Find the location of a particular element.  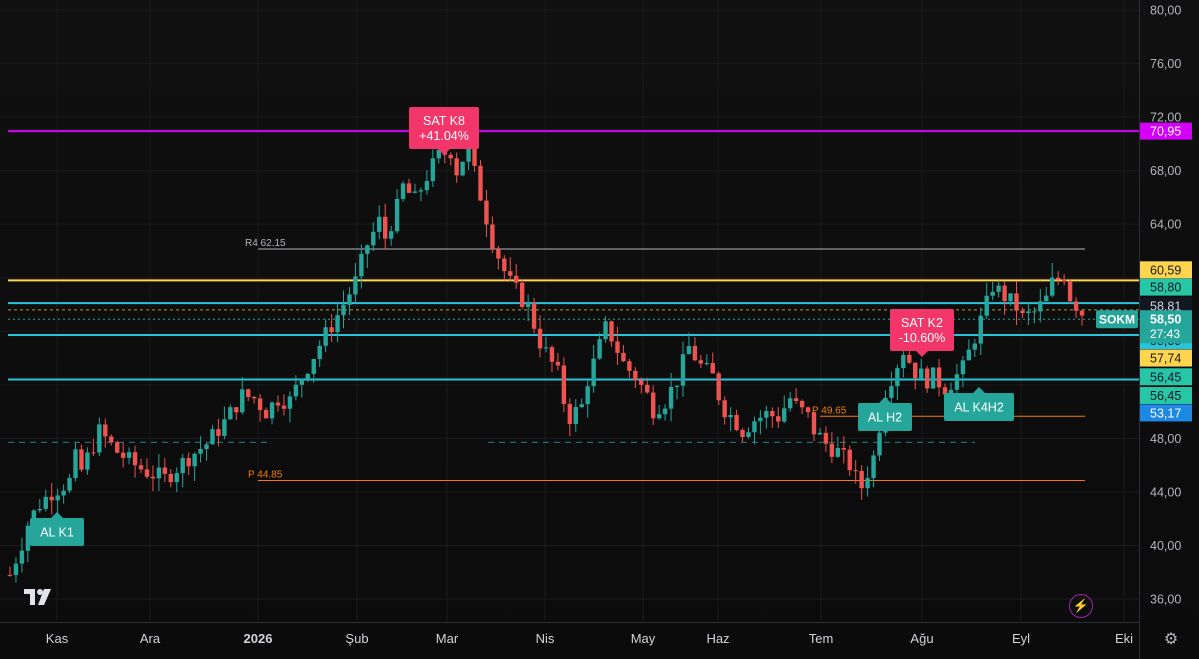

tradingview-logo is located at coordinates (40, 597).